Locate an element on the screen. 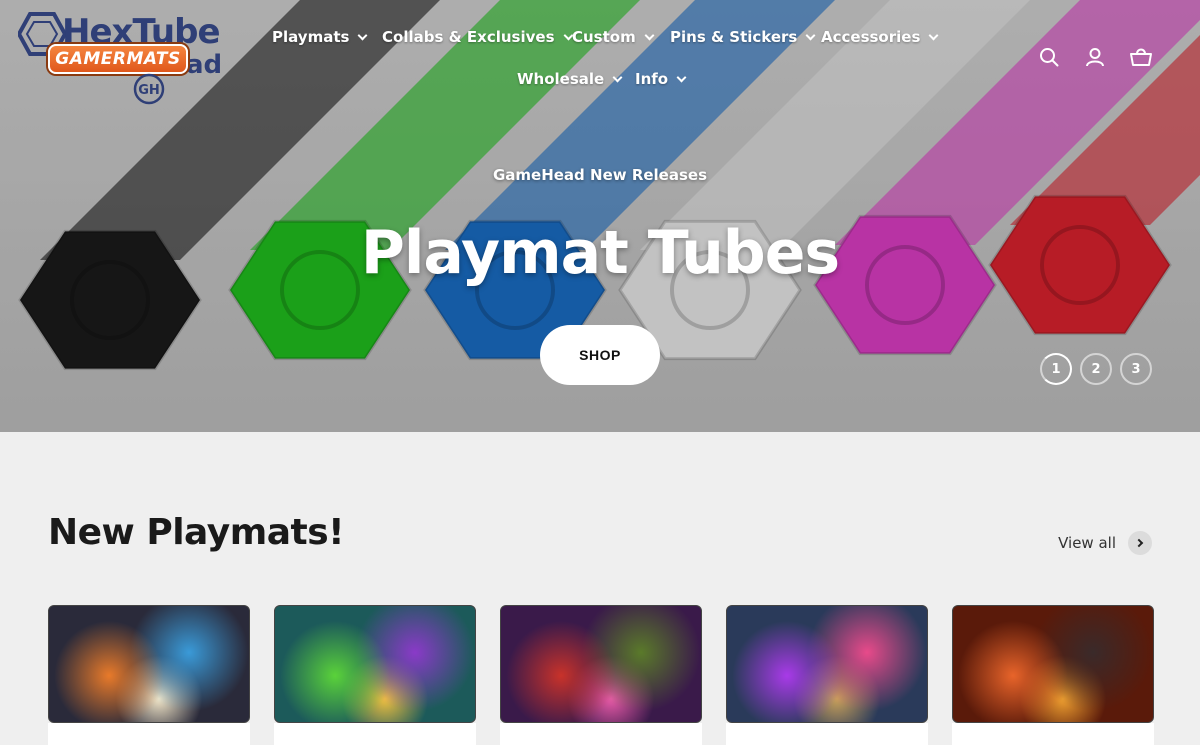 Image resolution: width=1200 pixels, height=745 pixels. slide-pagination: 1 2 3 is located at coordinates (1096, 369).